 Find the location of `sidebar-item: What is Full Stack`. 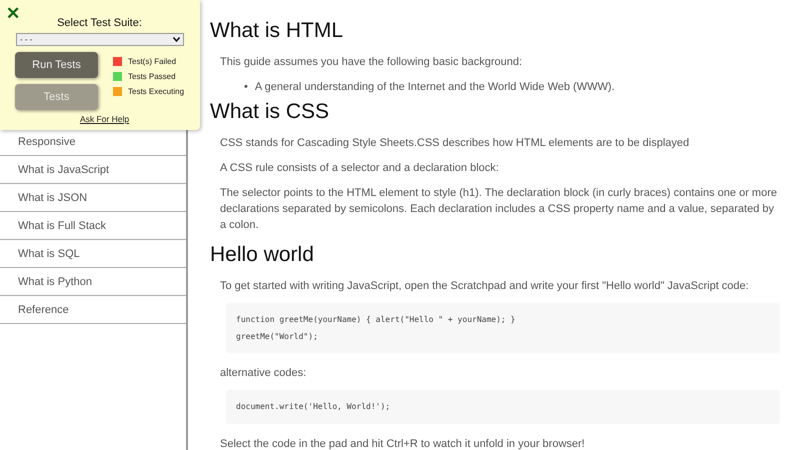

sidebar-item: What is Full Stack is located at coordinates (93, 226).